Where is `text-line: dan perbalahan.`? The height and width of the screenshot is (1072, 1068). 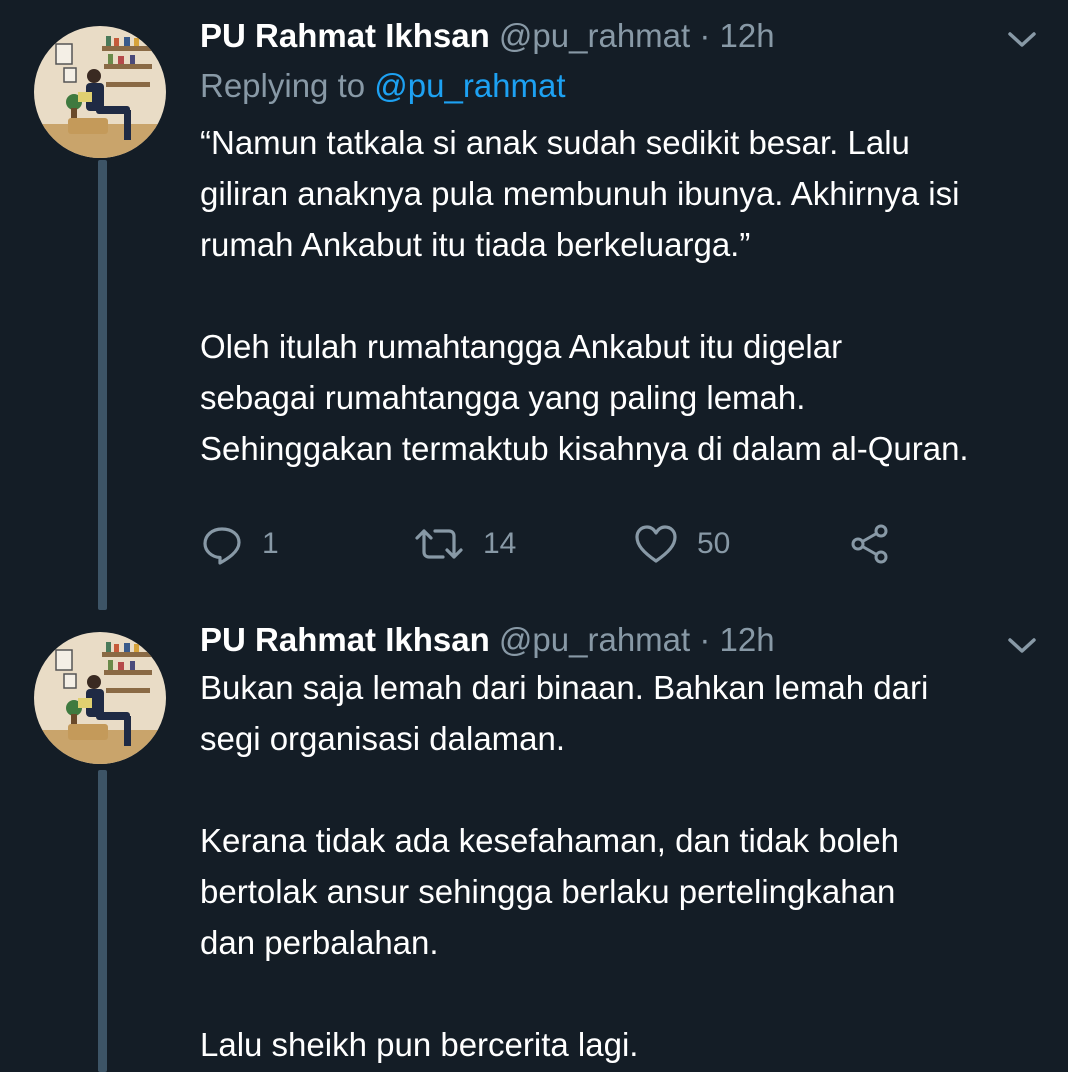 text-line: dan perbalahan. is located at coordinates (319, 942).